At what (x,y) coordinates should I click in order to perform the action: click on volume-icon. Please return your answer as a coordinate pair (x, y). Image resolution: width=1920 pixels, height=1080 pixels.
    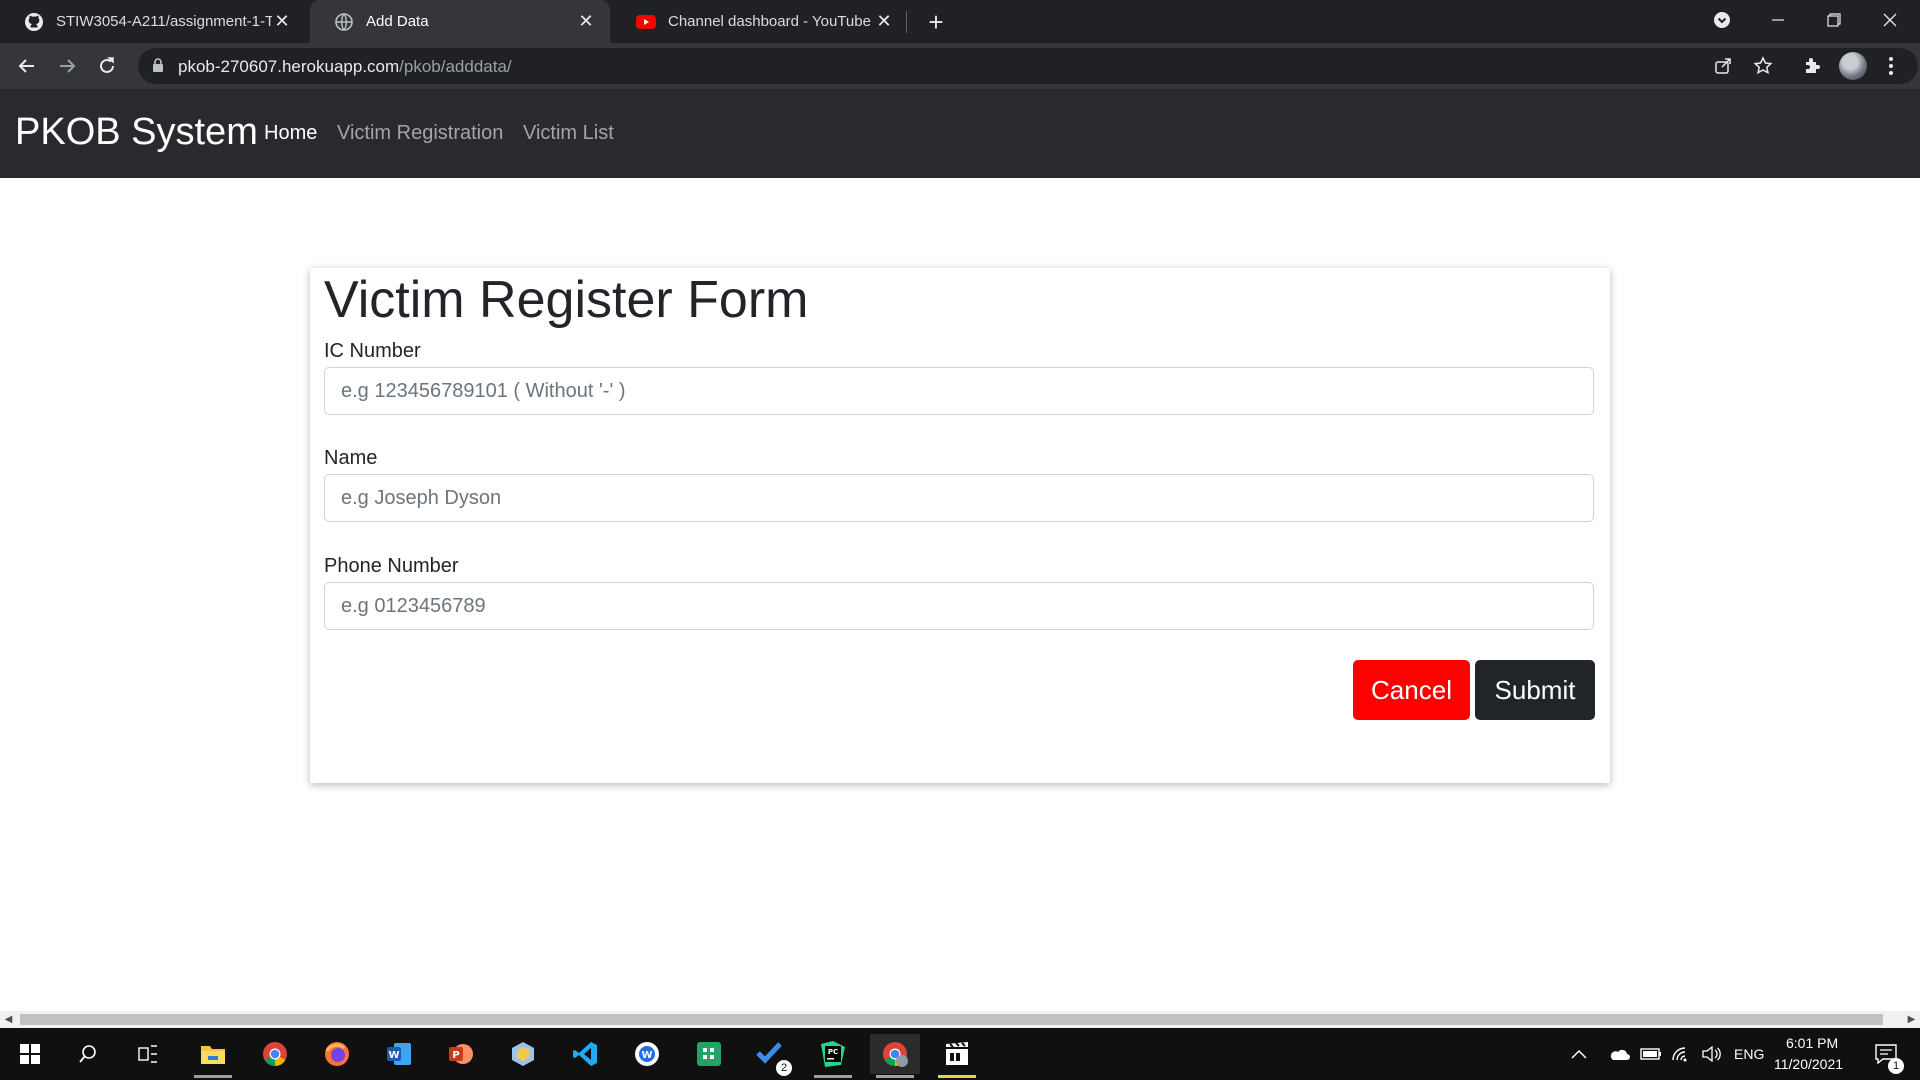
    Looking at the image, I should click on (1711, 1054).